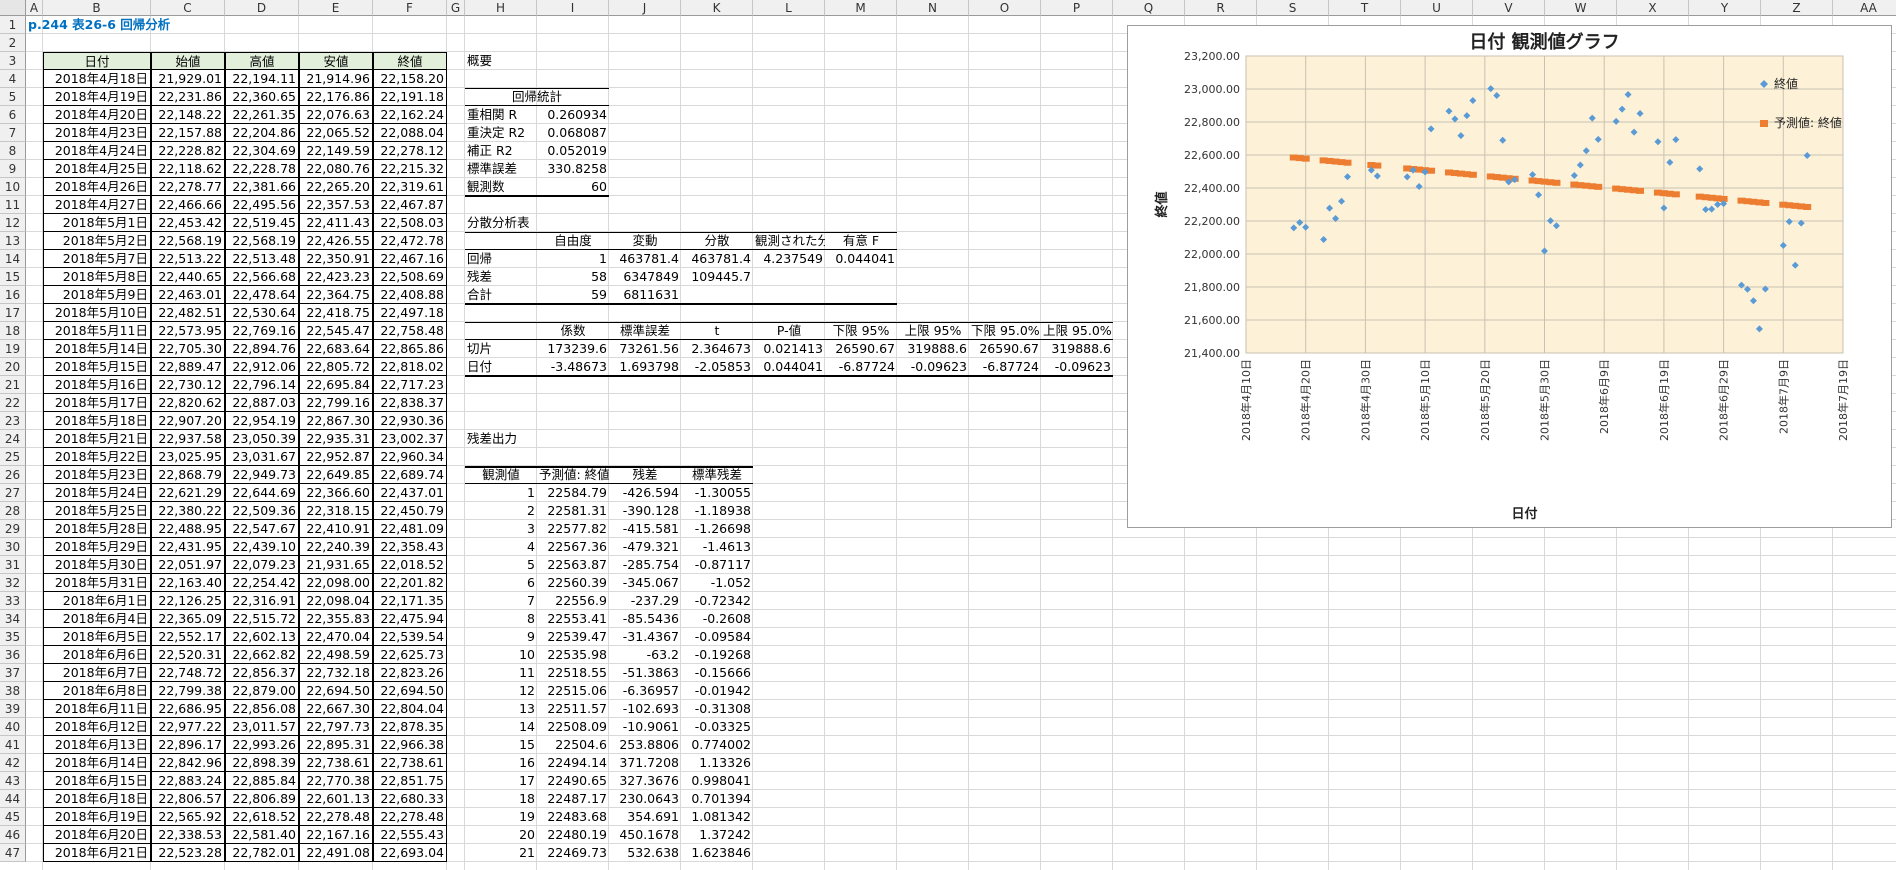 The width and height of the screenshot is (1896, 870). I want to click on residual-cell: -1.4613, so click(717, 547).